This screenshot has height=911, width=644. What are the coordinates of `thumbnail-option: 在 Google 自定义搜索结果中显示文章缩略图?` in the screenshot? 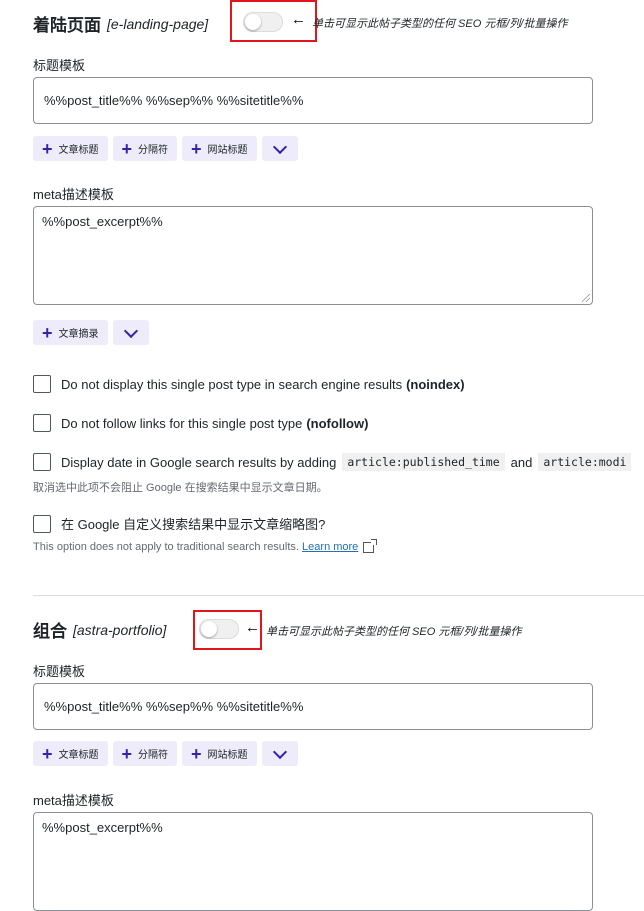 It's located at (179, 523).